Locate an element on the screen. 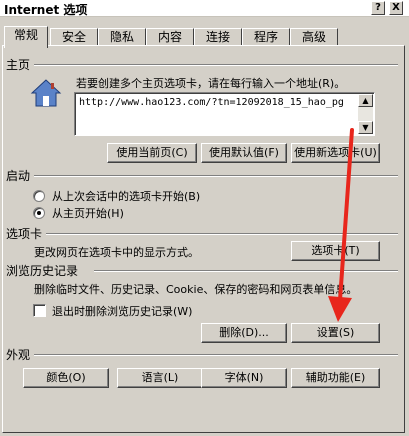  startup-last-session-radio is located at coordinates (39, 196).